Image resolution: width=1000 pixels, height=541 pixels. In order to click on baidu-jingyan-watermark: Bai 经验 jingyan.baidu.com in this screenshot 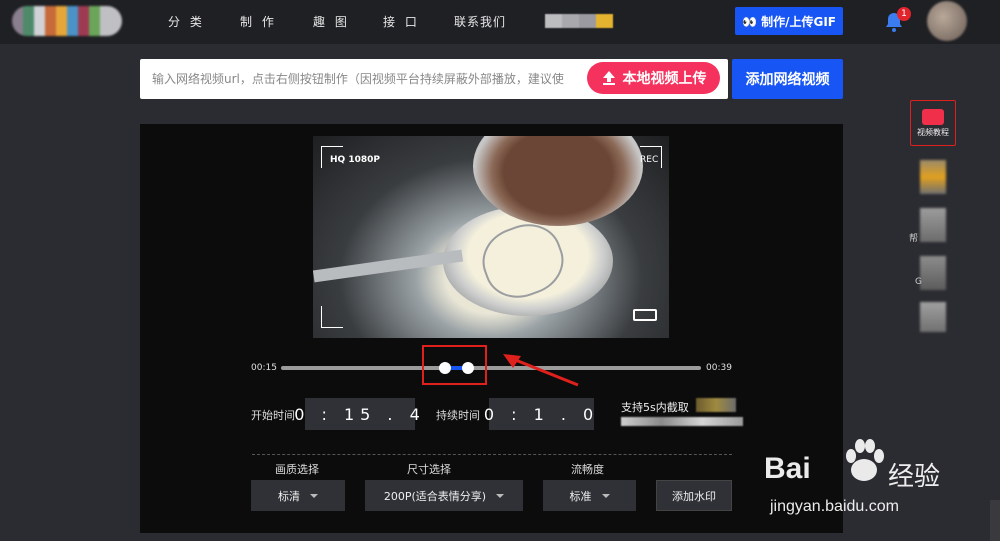, I will do `click(864, 479)`.